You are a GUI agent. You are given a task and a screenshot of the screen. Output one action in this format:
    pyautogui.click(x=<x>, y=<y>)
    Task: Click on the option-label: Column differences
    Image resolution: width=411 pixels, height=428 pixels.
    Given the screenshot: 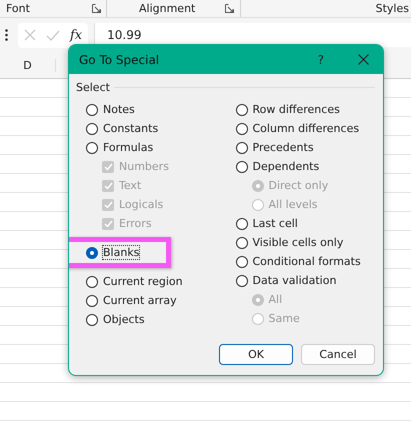 What is the action you would take?
    pyautogui.click(x=306, y=128)
    